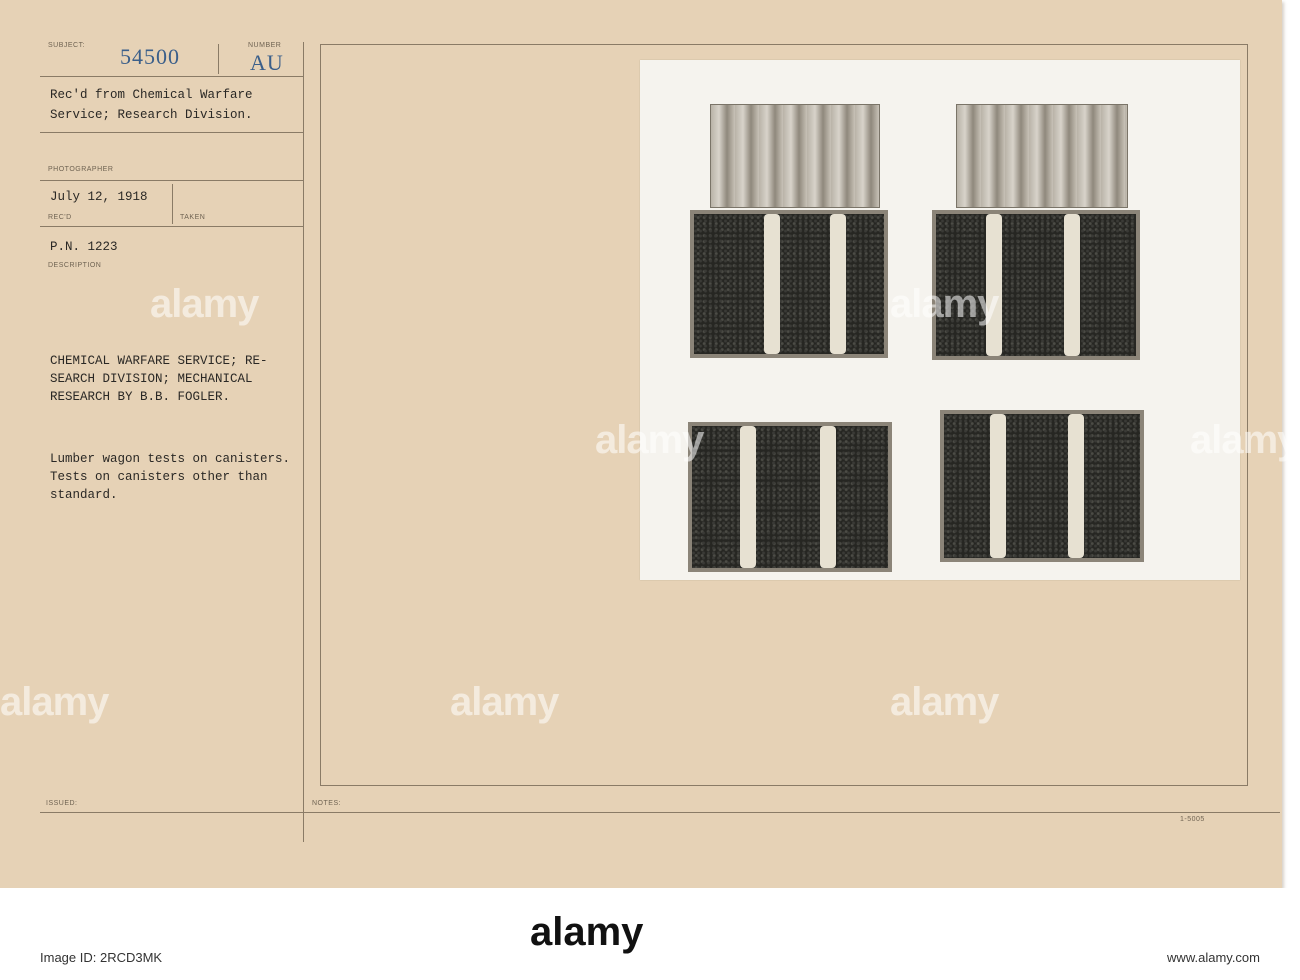 The width and height of the screenshot is (1300, 980). What do you see at coordinates (303, 442) in the screenshot?
I see `divider-left-column` at bounding box center [303, 442].